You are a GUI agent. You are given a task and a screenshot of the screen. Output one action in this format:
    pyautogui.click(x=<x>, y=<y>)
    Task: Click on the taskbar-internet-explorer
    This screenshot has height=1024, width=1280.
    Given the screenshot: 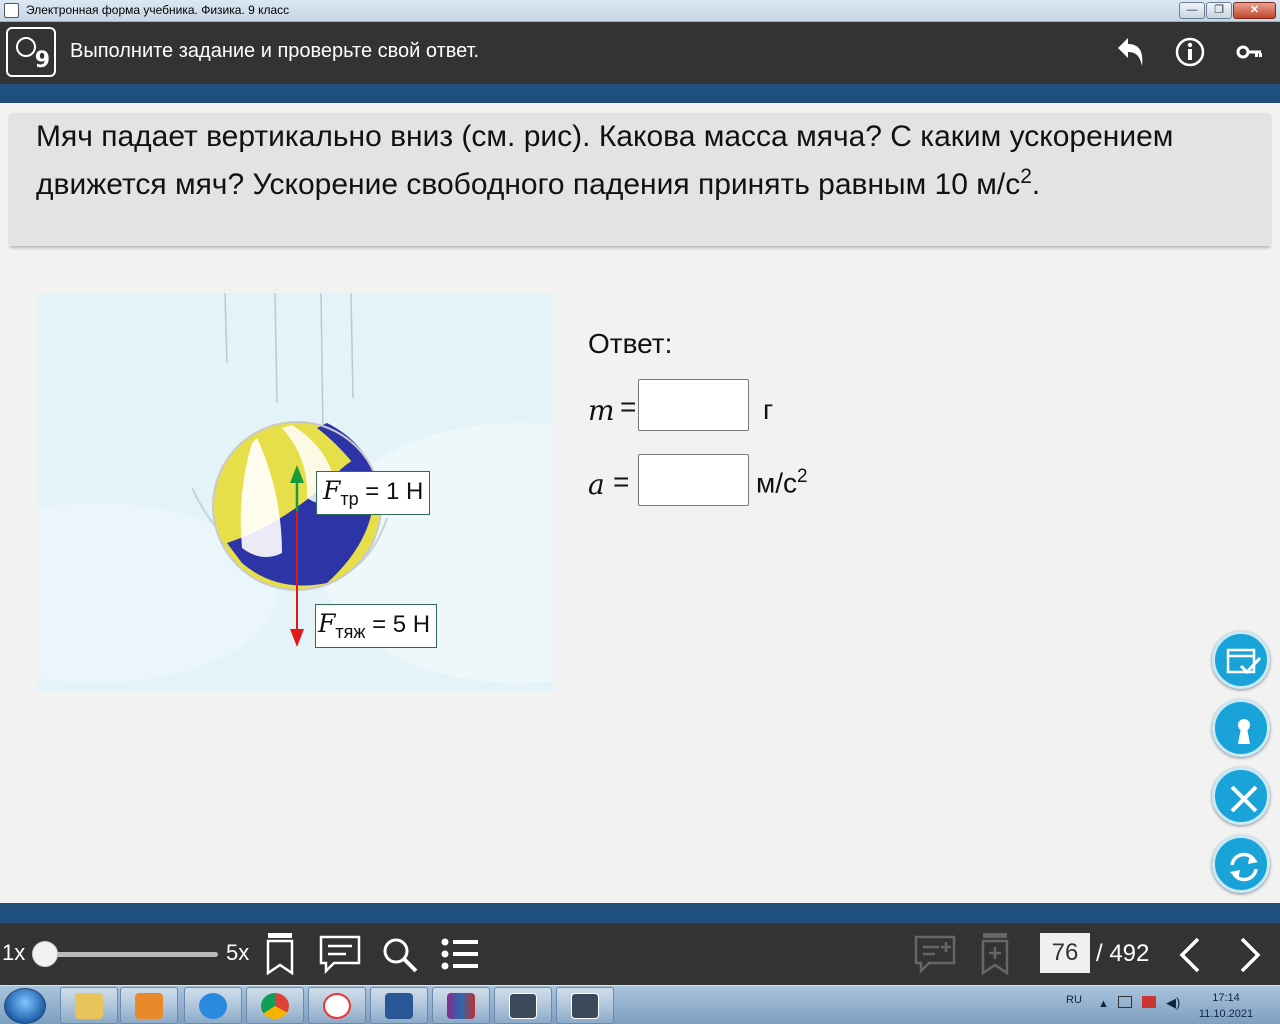 What is the action you would take?
    pyautogui.click(x=213, y=1005)
    